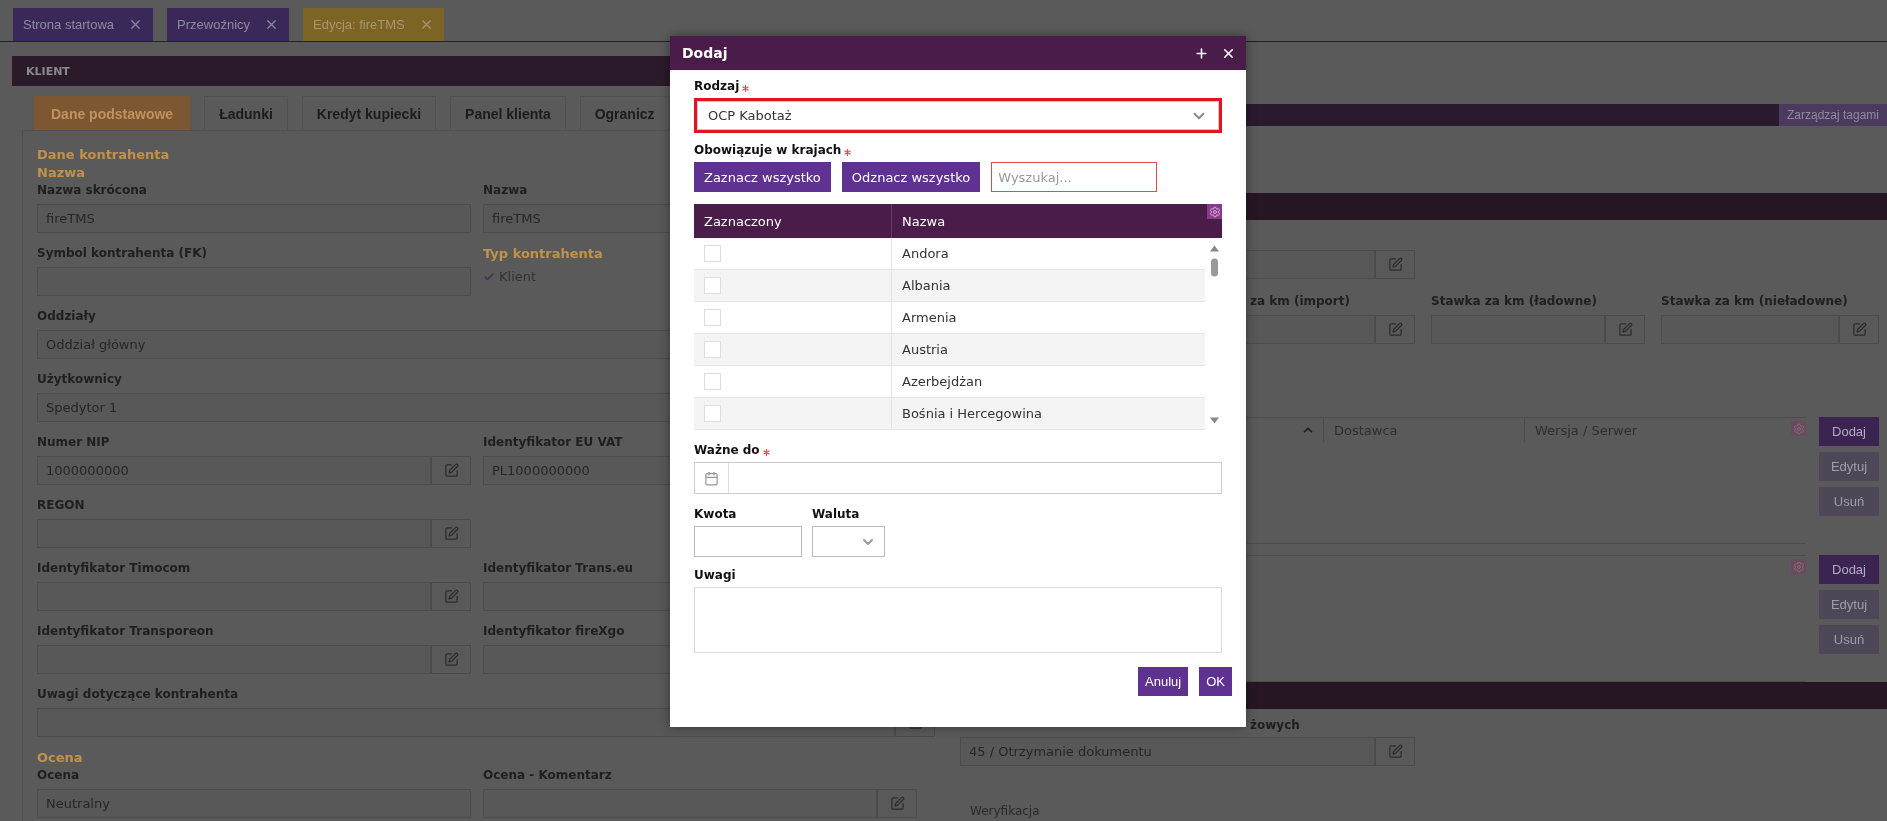  I want to click on table-cell: Austria, so click(1048, 349).